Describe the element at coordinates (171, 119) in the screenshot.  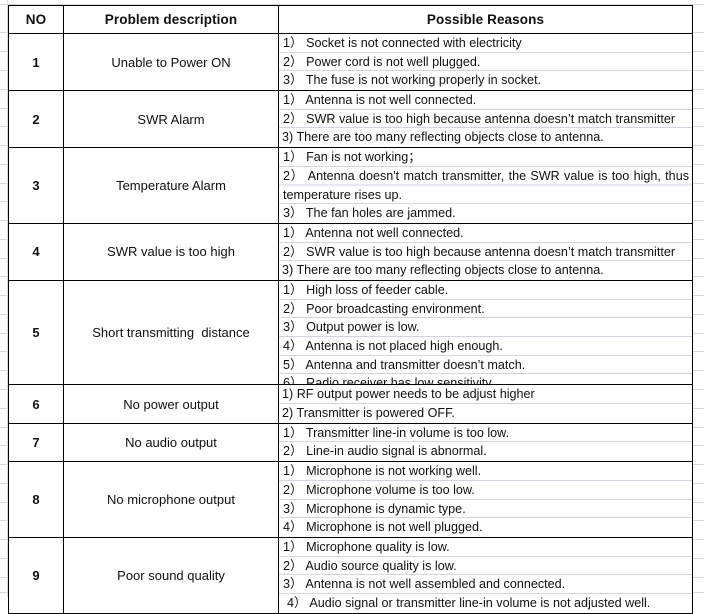
I see `problem-cell: SWR Alarm` at that location.